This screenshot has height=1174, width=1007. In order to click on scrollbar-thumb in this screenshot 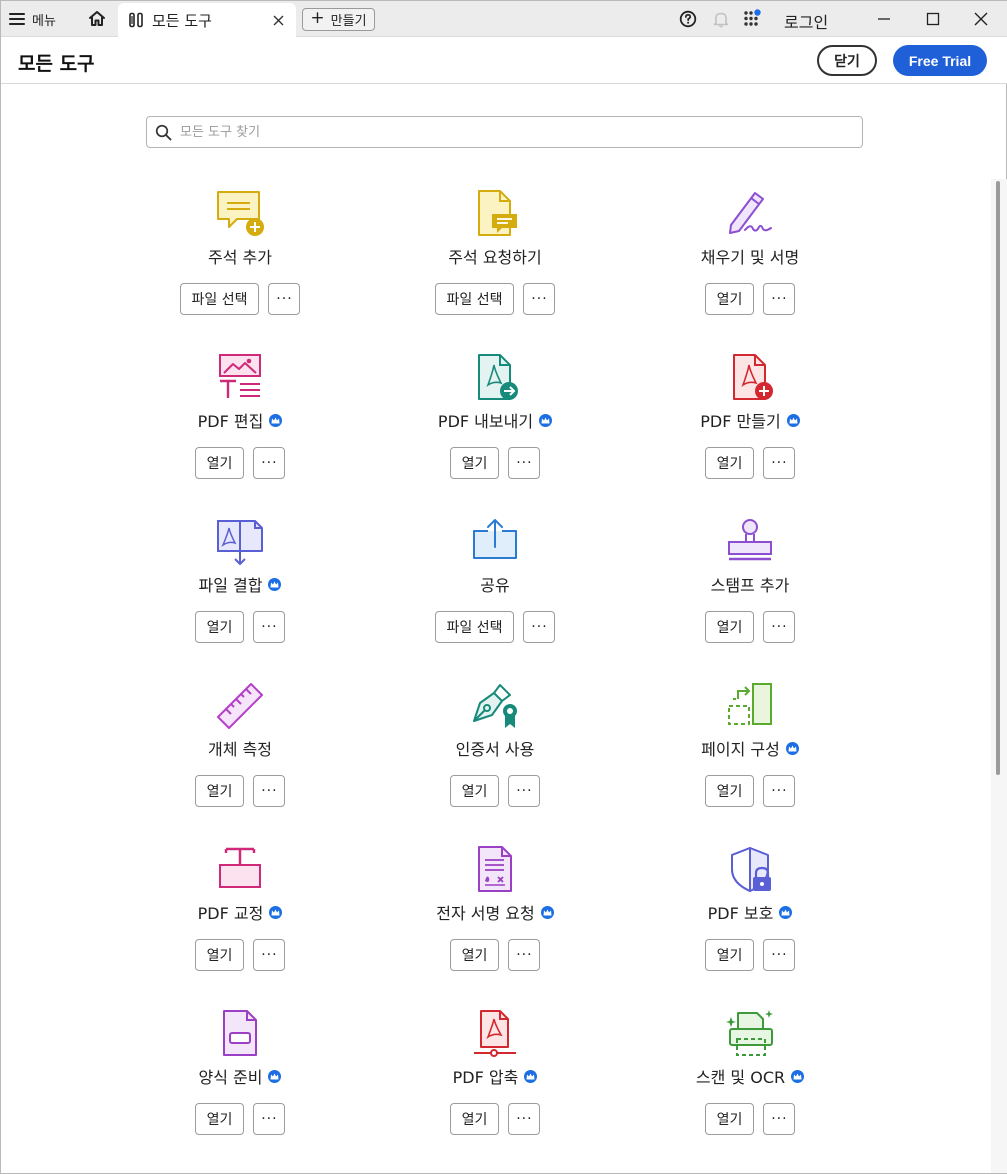, I will do `click(998, 478)`.